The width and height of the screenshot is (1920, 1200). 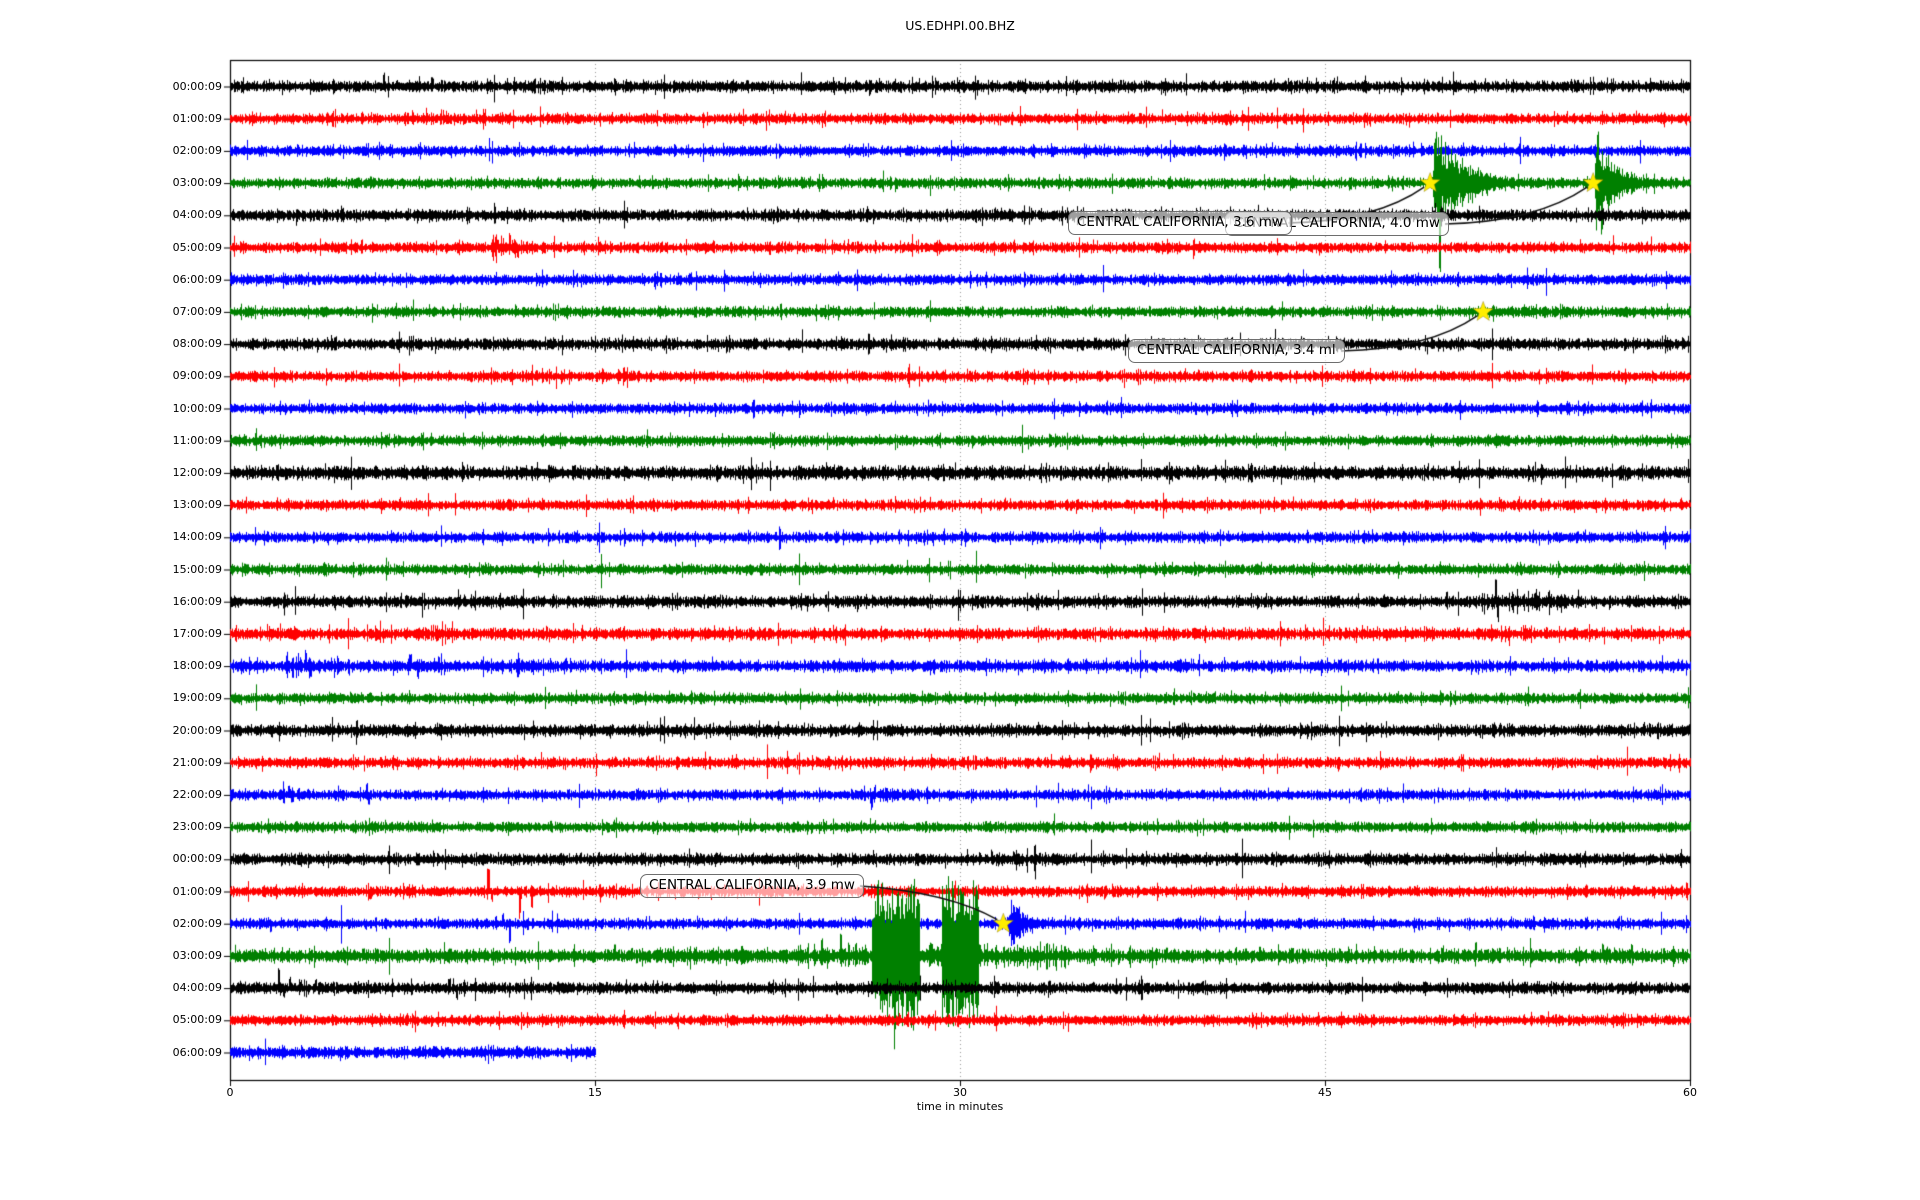 What do you see at coordinates (197, 537) in the screenshot?
I see `y-axis-label: 14:00:09` at bounding box center [197, 537].